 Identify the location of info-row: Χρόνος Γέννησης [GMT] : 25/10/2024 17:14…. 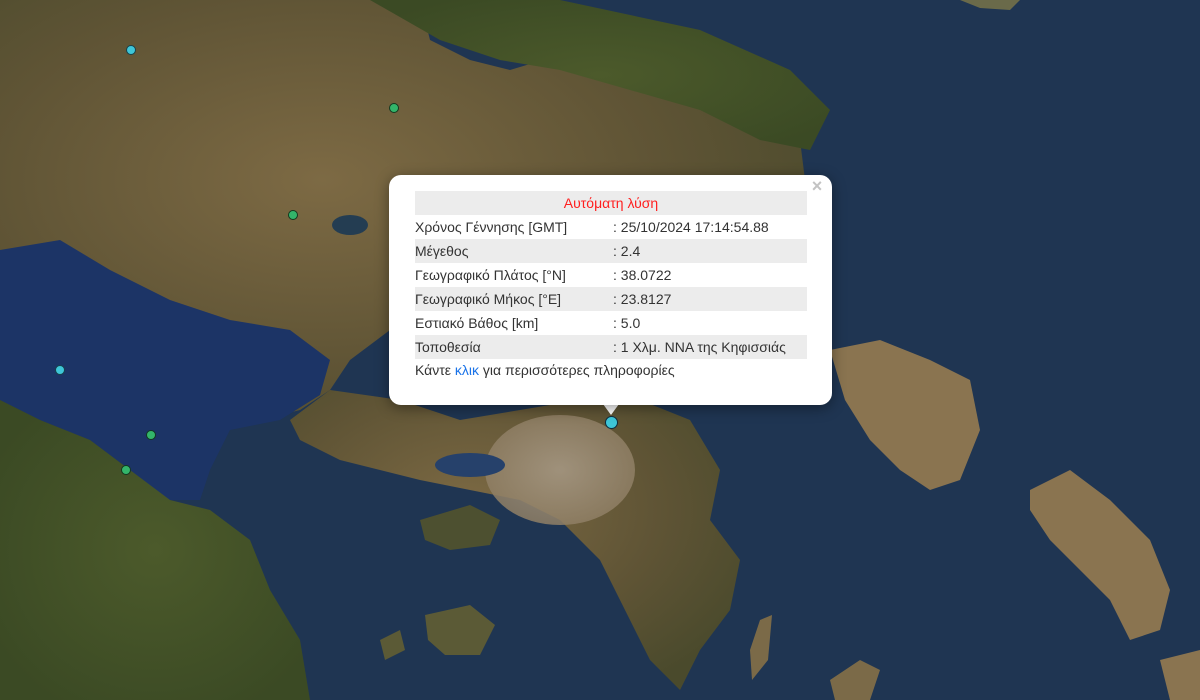
(611, 227).